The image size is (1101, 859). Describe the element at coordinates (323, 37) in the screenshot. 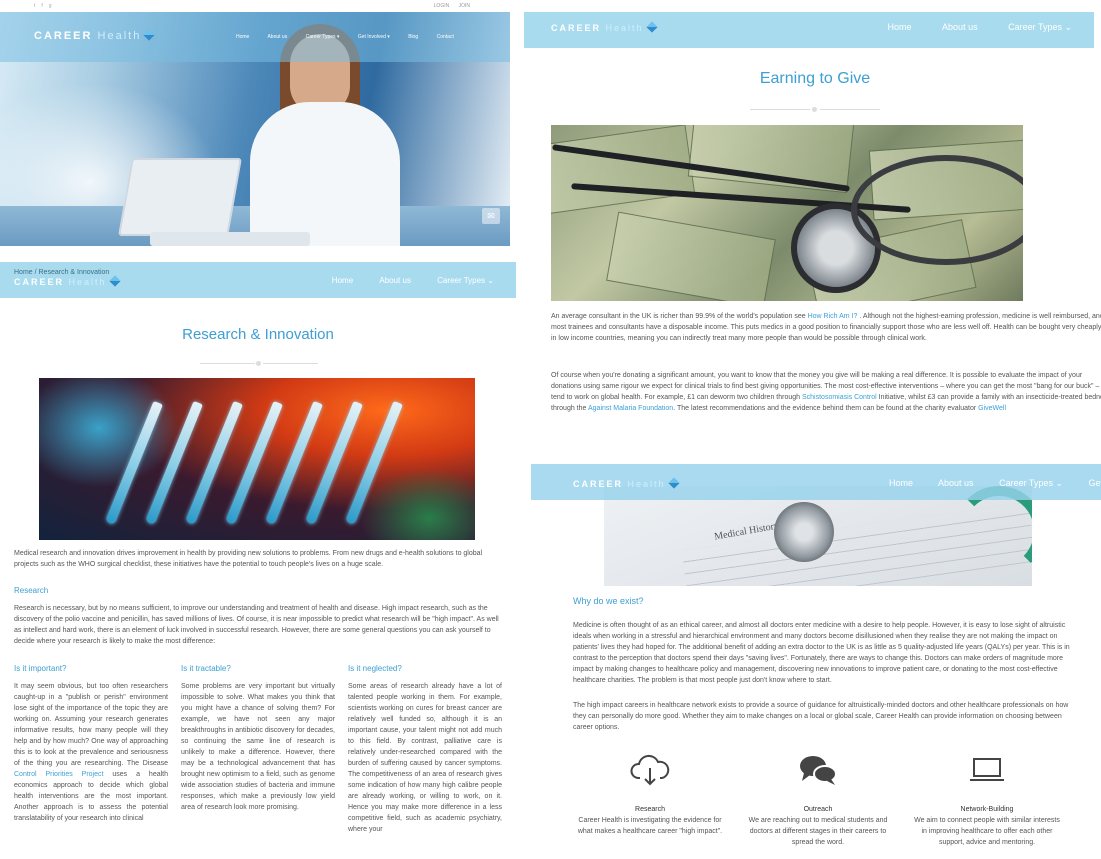

I see `nav-career-types: Career Types ▾` at that location.